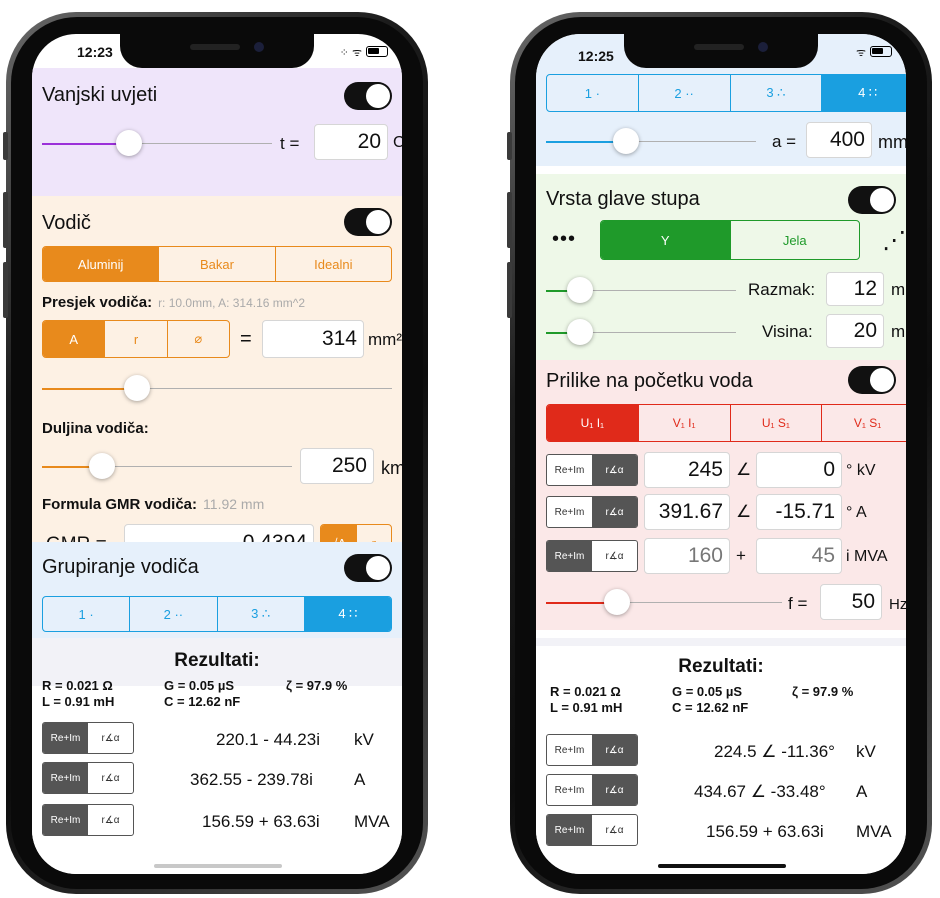 The width and height of the screenshot is (940, 898). What do you see at coordinates (153, 504) in the screenshot?
I see `gmr-formula-label: Formula GMR vodiča: 11.92 mm` at bounding box center [153, 504].